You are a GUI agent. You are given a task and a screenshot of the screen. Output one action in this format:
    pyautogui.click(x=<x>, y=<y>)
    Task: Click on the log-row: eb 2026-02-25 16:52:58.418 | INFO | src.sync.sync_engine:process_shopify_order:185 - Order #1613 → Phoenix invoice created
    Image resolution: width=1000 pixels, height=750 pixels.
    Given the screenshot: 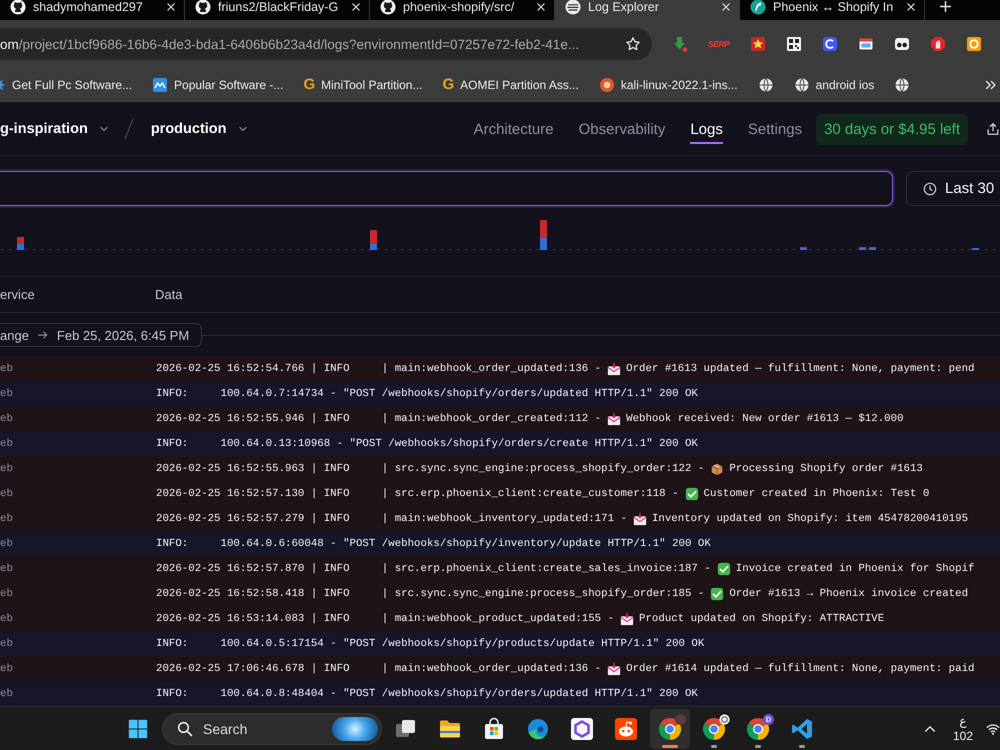 What is the action you would take?
    pyautogui.click(x=500, y=593)
    